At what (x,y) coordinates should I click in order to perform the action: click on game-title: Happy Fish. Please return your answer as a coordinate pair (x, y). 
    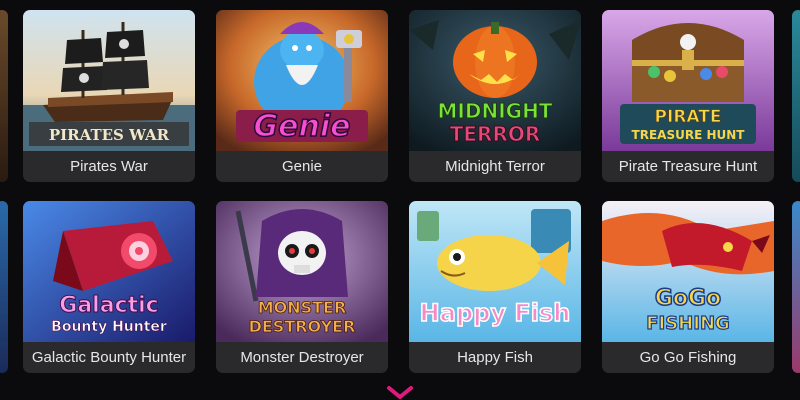
    Looking at the image, I should click on (495, 357).